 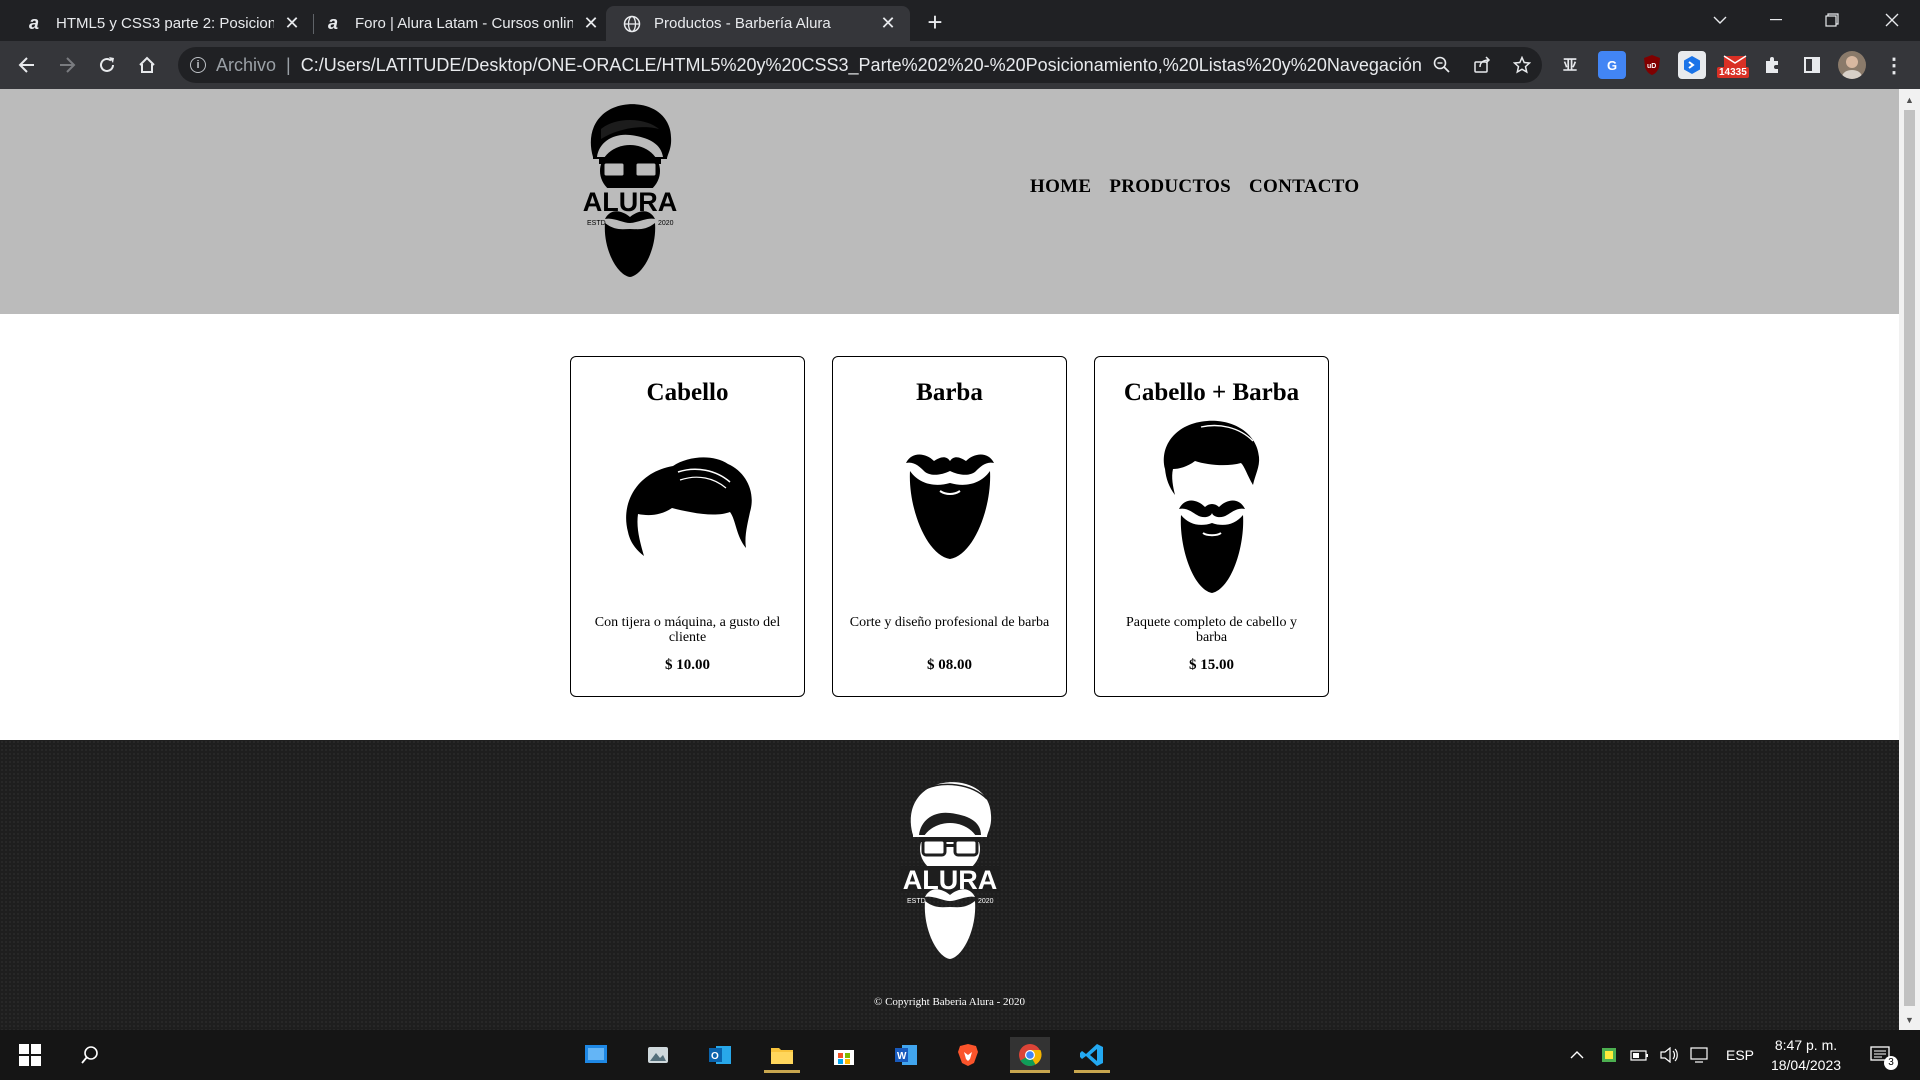 What do you see at coordinates (986, 901) in the screenshot?
I see `footer-logo-est-right: 2020` at bounding box center [986, 901].